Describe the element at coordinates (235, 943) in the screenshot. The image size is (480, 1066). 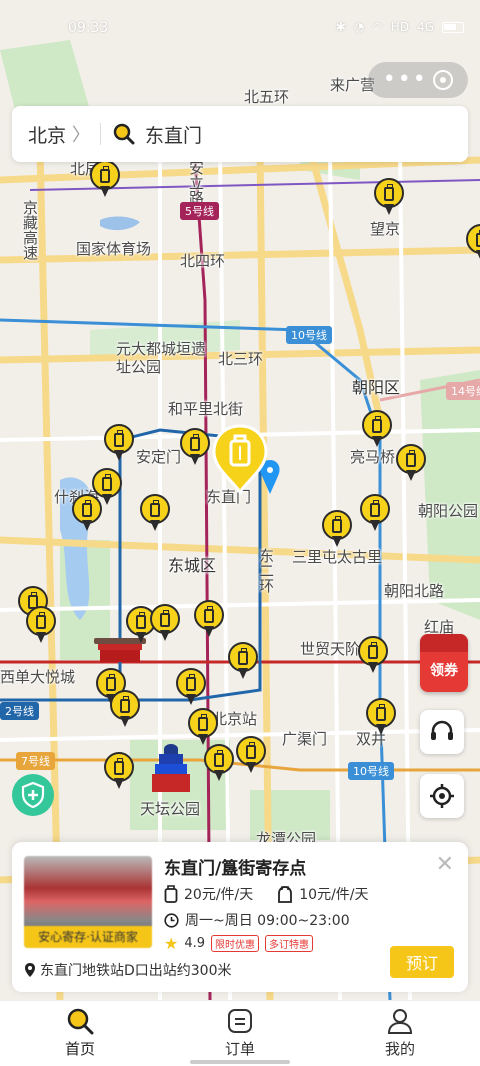
I see `promo-tag: 限时优惠` at that location.